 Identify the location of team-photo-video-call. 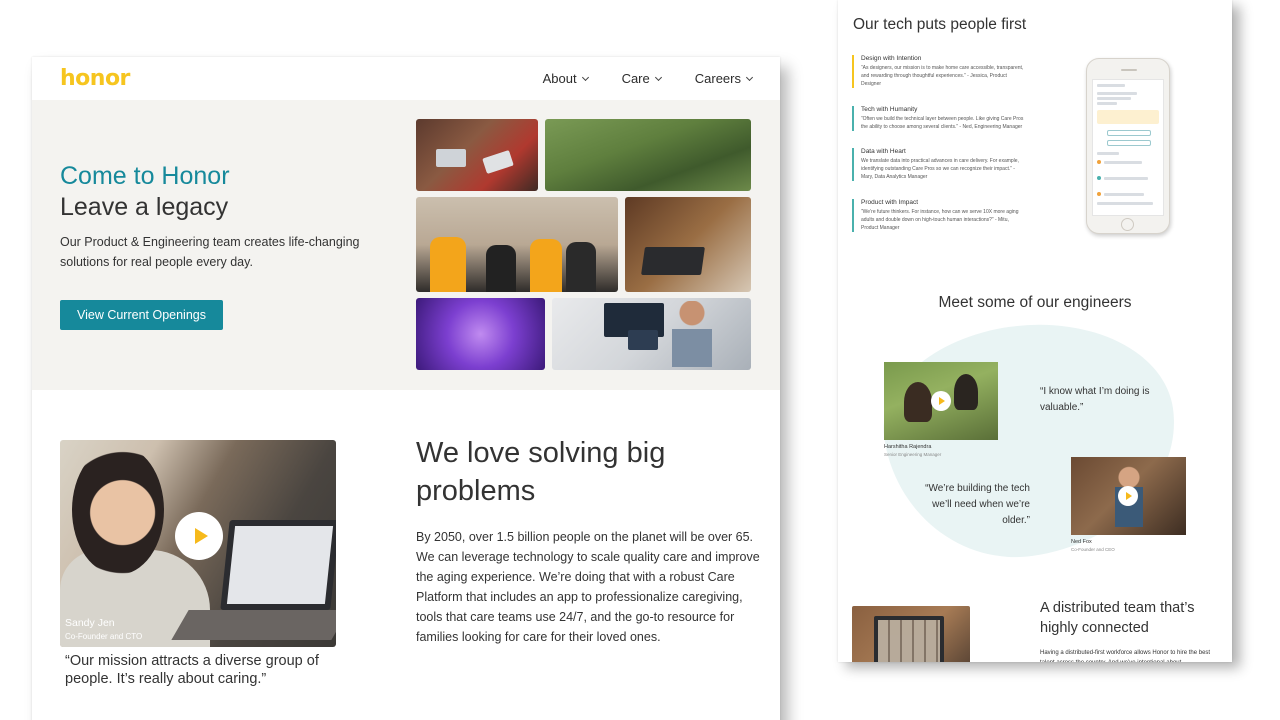
(688, 244).